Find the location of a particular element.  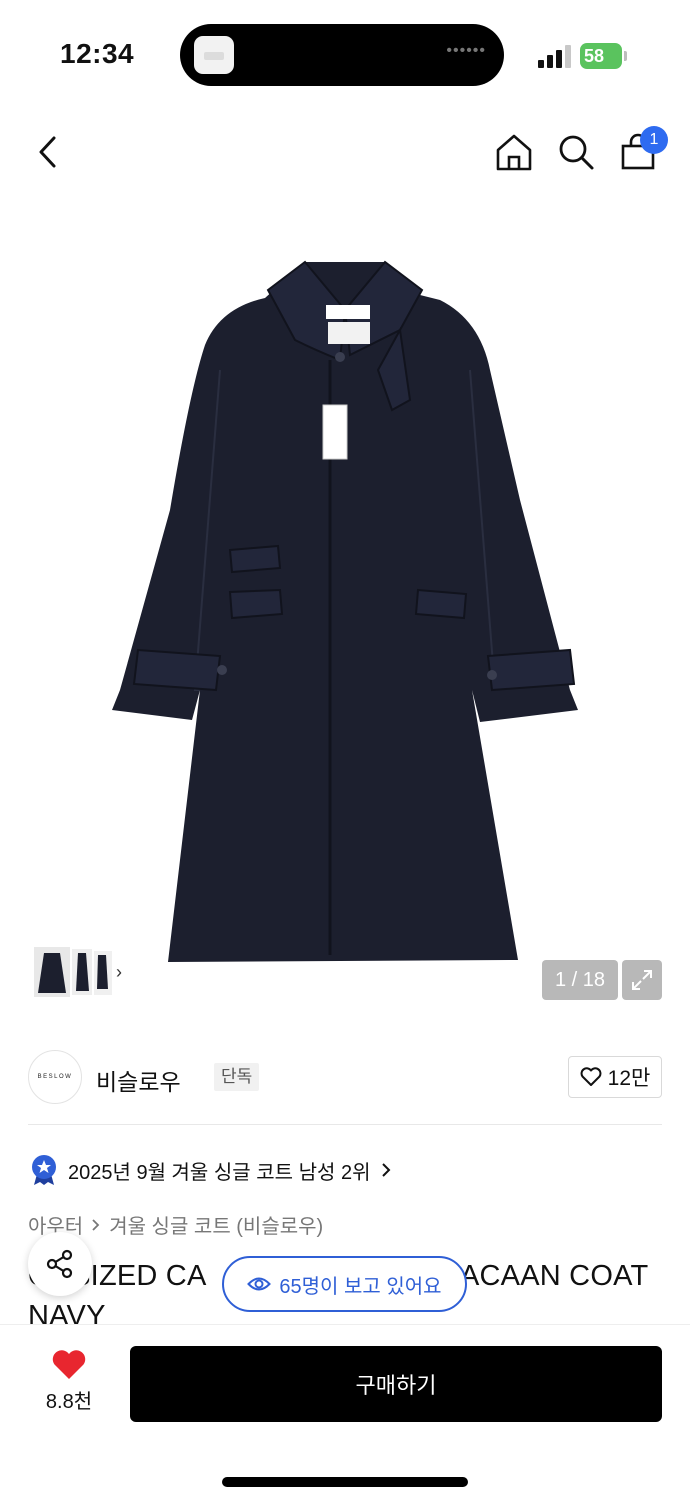

thumbnail-strip: › is located at coordinates (84, 972).